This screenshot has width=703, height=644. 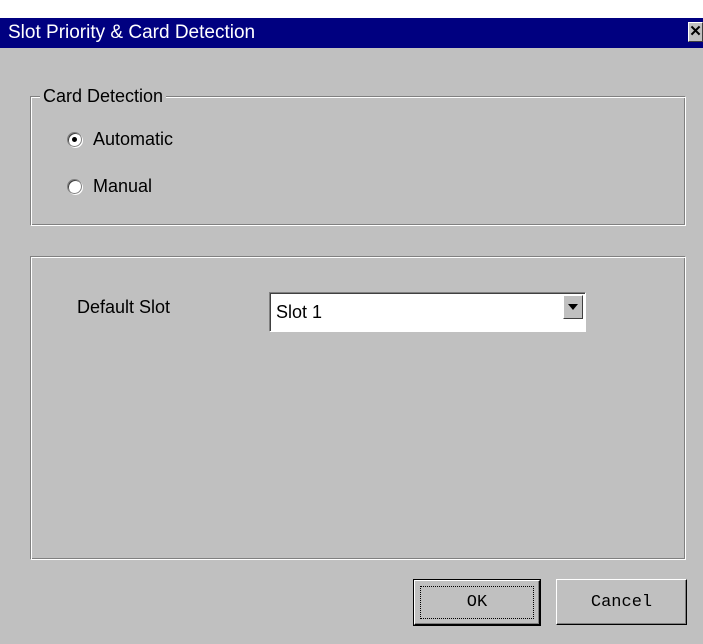 What do you see at coordinates (103, 96) in the screenshot?
I see `card-detection-legend: Card Detection` at bounding box center [103, 96].